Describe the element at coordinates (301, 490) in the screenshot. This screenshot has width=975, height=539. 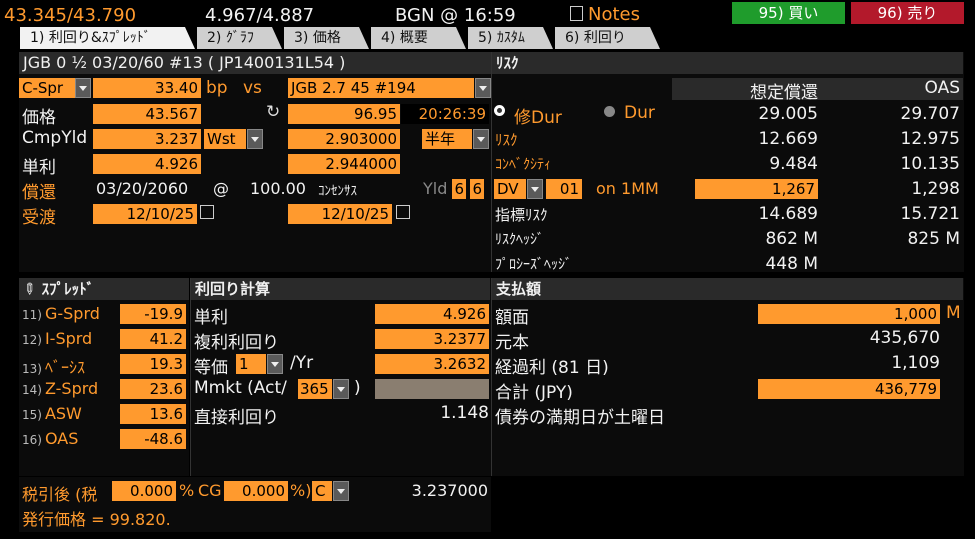
I see `cg-pct: %)` at that location.